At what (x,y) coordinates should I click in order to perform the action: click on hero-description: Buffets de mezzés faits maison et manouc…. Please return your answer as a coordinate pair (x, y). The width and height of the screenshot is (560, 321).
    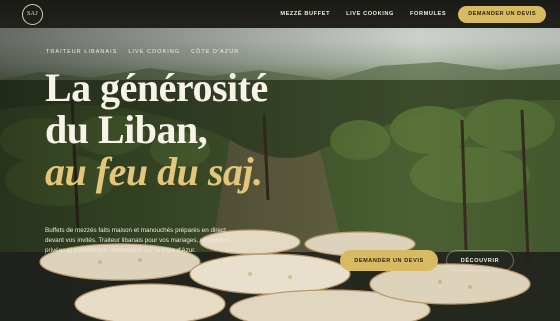
    Looking at the image, I should click on (137, 241).